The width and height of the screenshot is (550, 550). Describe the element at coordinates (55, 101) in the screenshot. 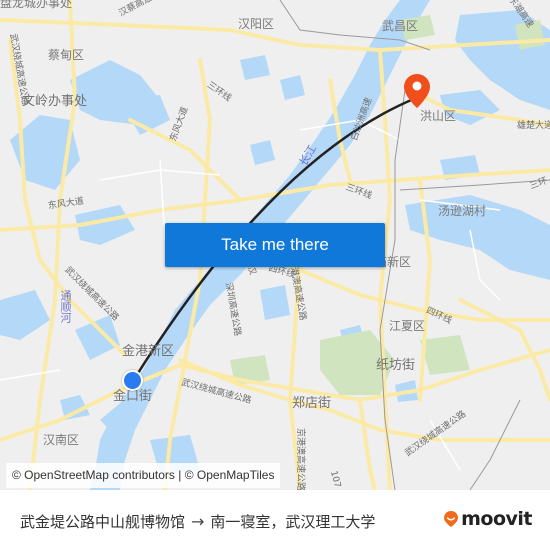

I see `map-label-wenling: 文岭办事处` at that location.